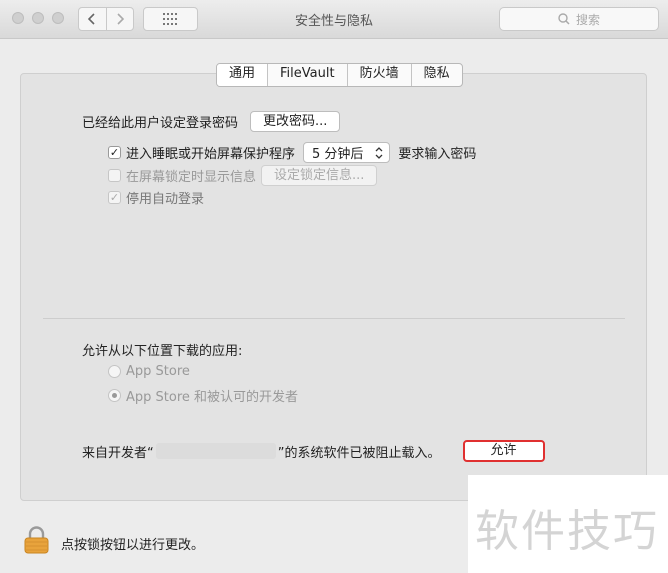 This screenshot has height=573, width=668. I want to click on search-field: 搜索, so click(579, 19).